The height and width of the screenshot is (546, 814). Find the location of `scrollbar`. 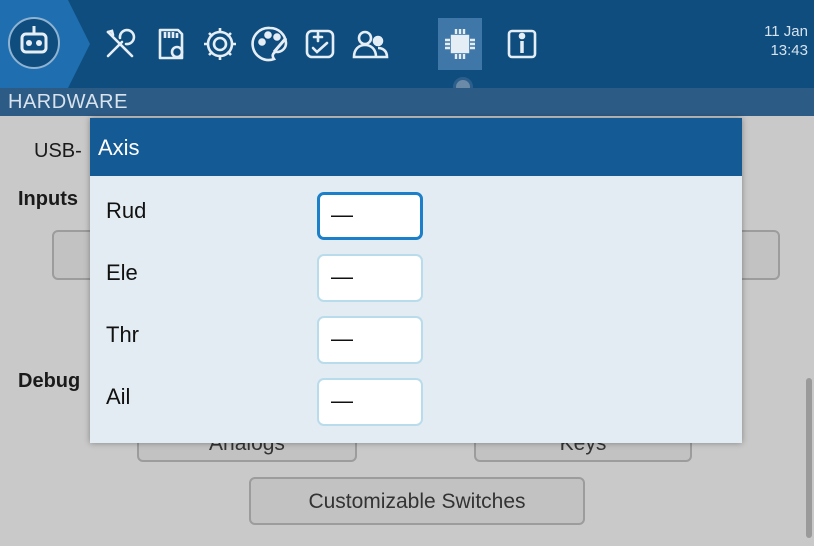

scrollbar is located at coordinates (809, 458).